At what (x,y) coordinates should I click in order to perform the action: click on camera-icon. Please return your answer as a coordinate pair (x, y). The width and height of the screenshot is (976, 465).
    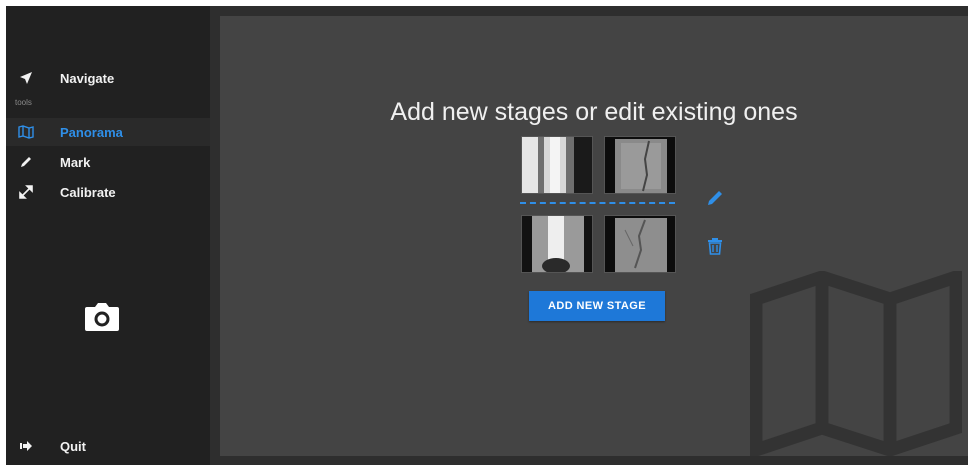
    Looking at the image, I should click on (102, 317).